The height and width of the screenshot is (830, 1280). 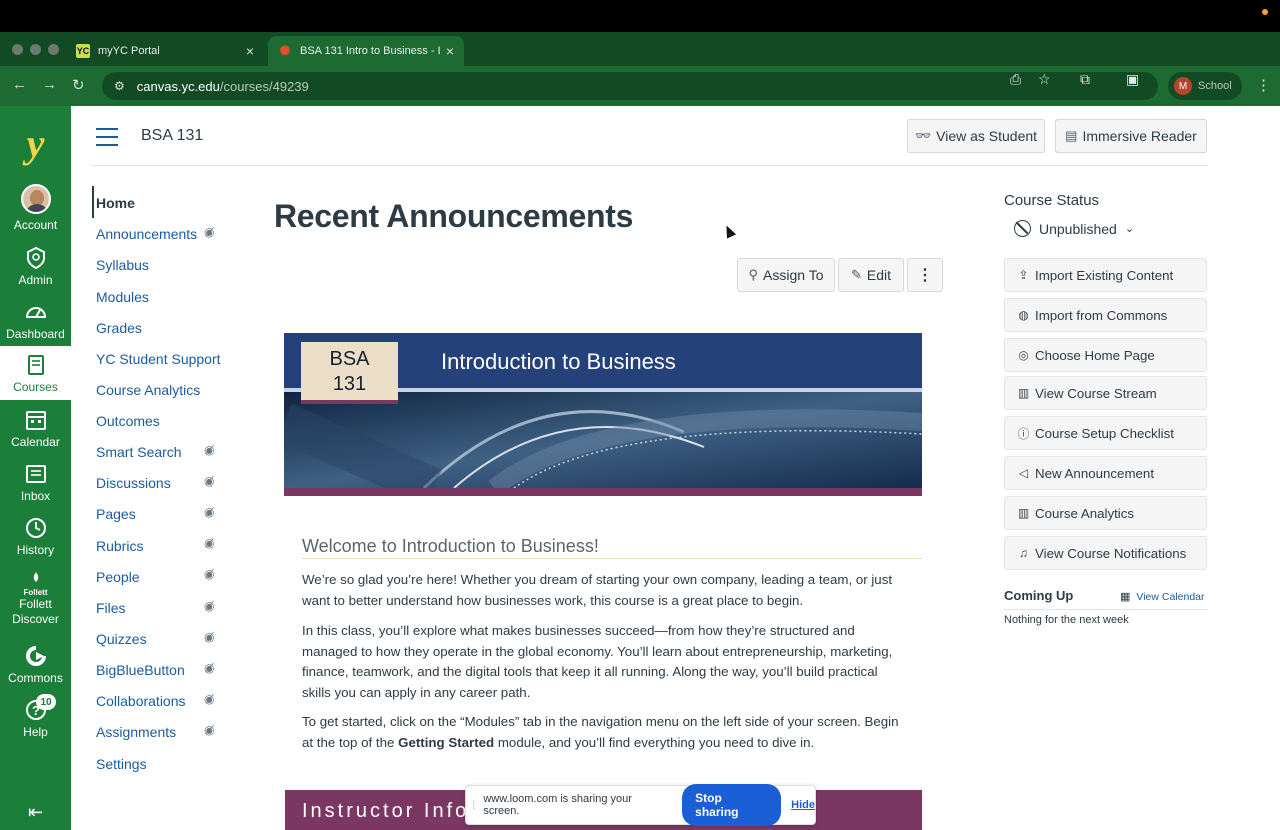 What do you see at coordinates (107, 140) in the screenshot?
I see `course-menu-toggle` at bounding box center [107, 140].